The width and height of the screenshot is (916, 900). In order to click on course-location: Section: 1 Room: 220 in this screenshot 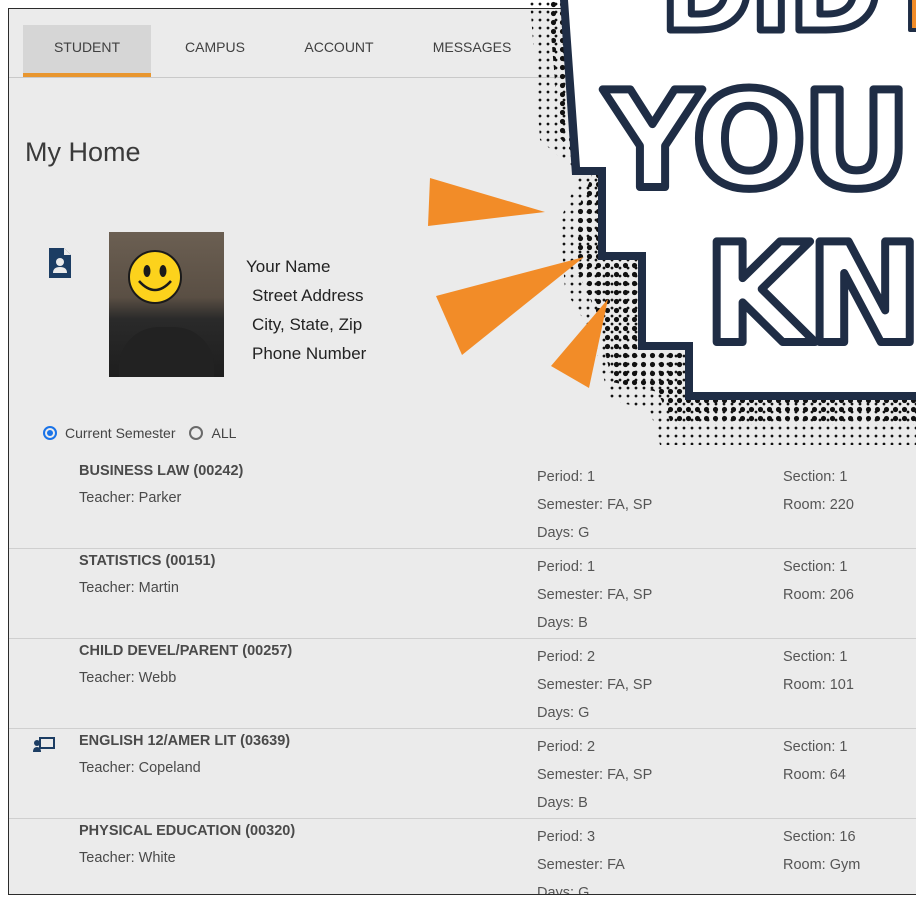, I will do `click(818, 491)`.